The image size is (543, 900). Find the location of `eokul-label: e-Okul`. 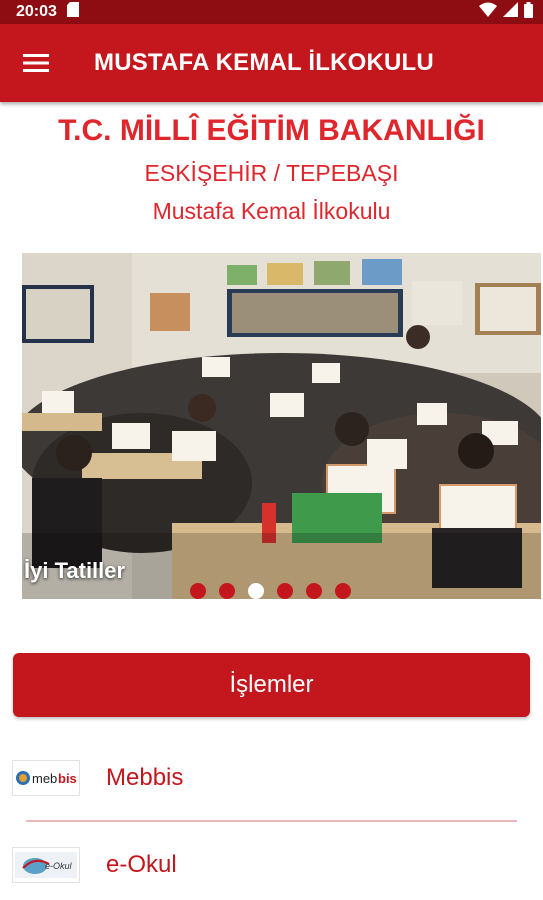

eokul-label: e-Okul is located at coordinates (141, 864).